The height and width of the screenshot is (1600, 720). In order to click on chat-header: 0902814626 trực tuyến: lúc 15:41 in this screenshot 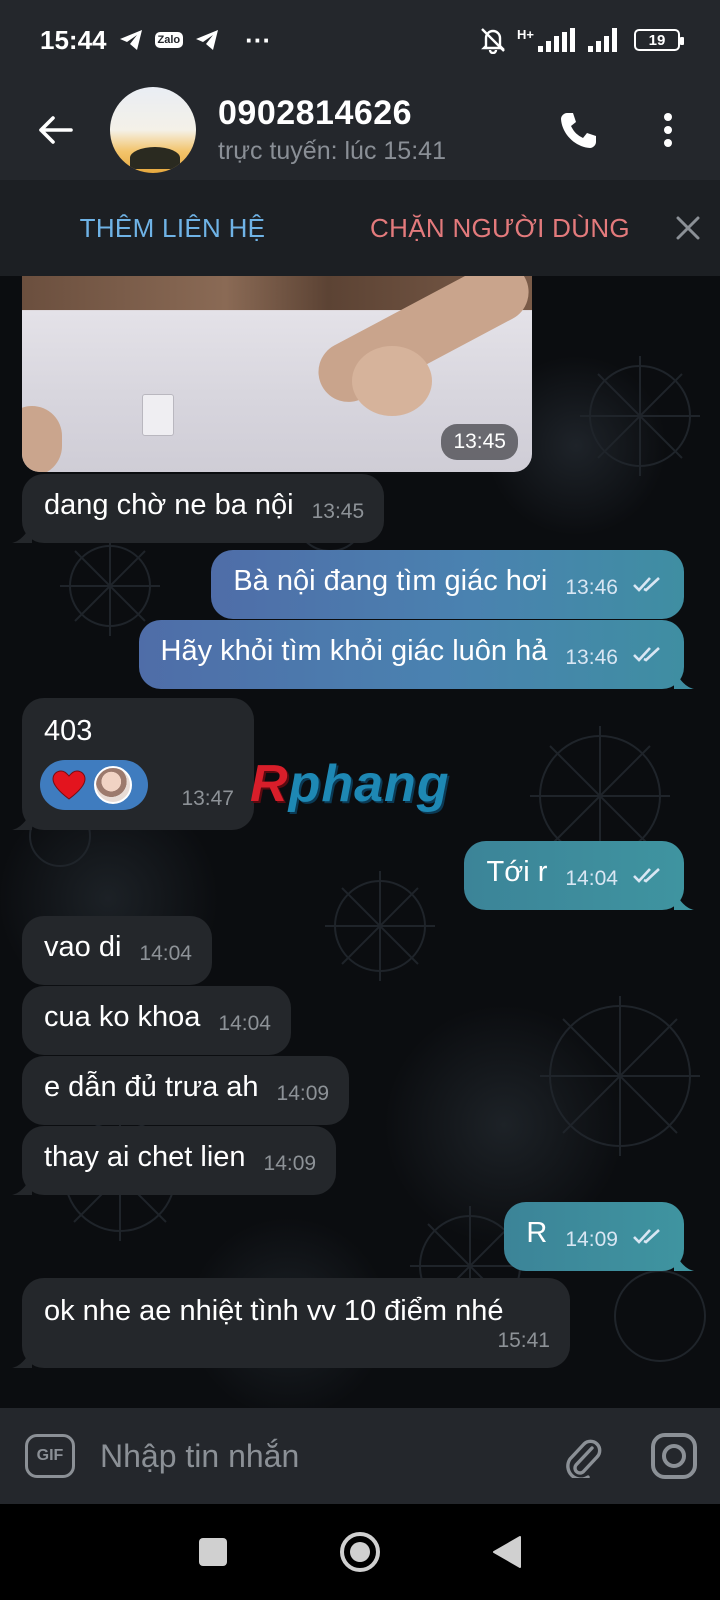, I will do `click(360, 130)`.